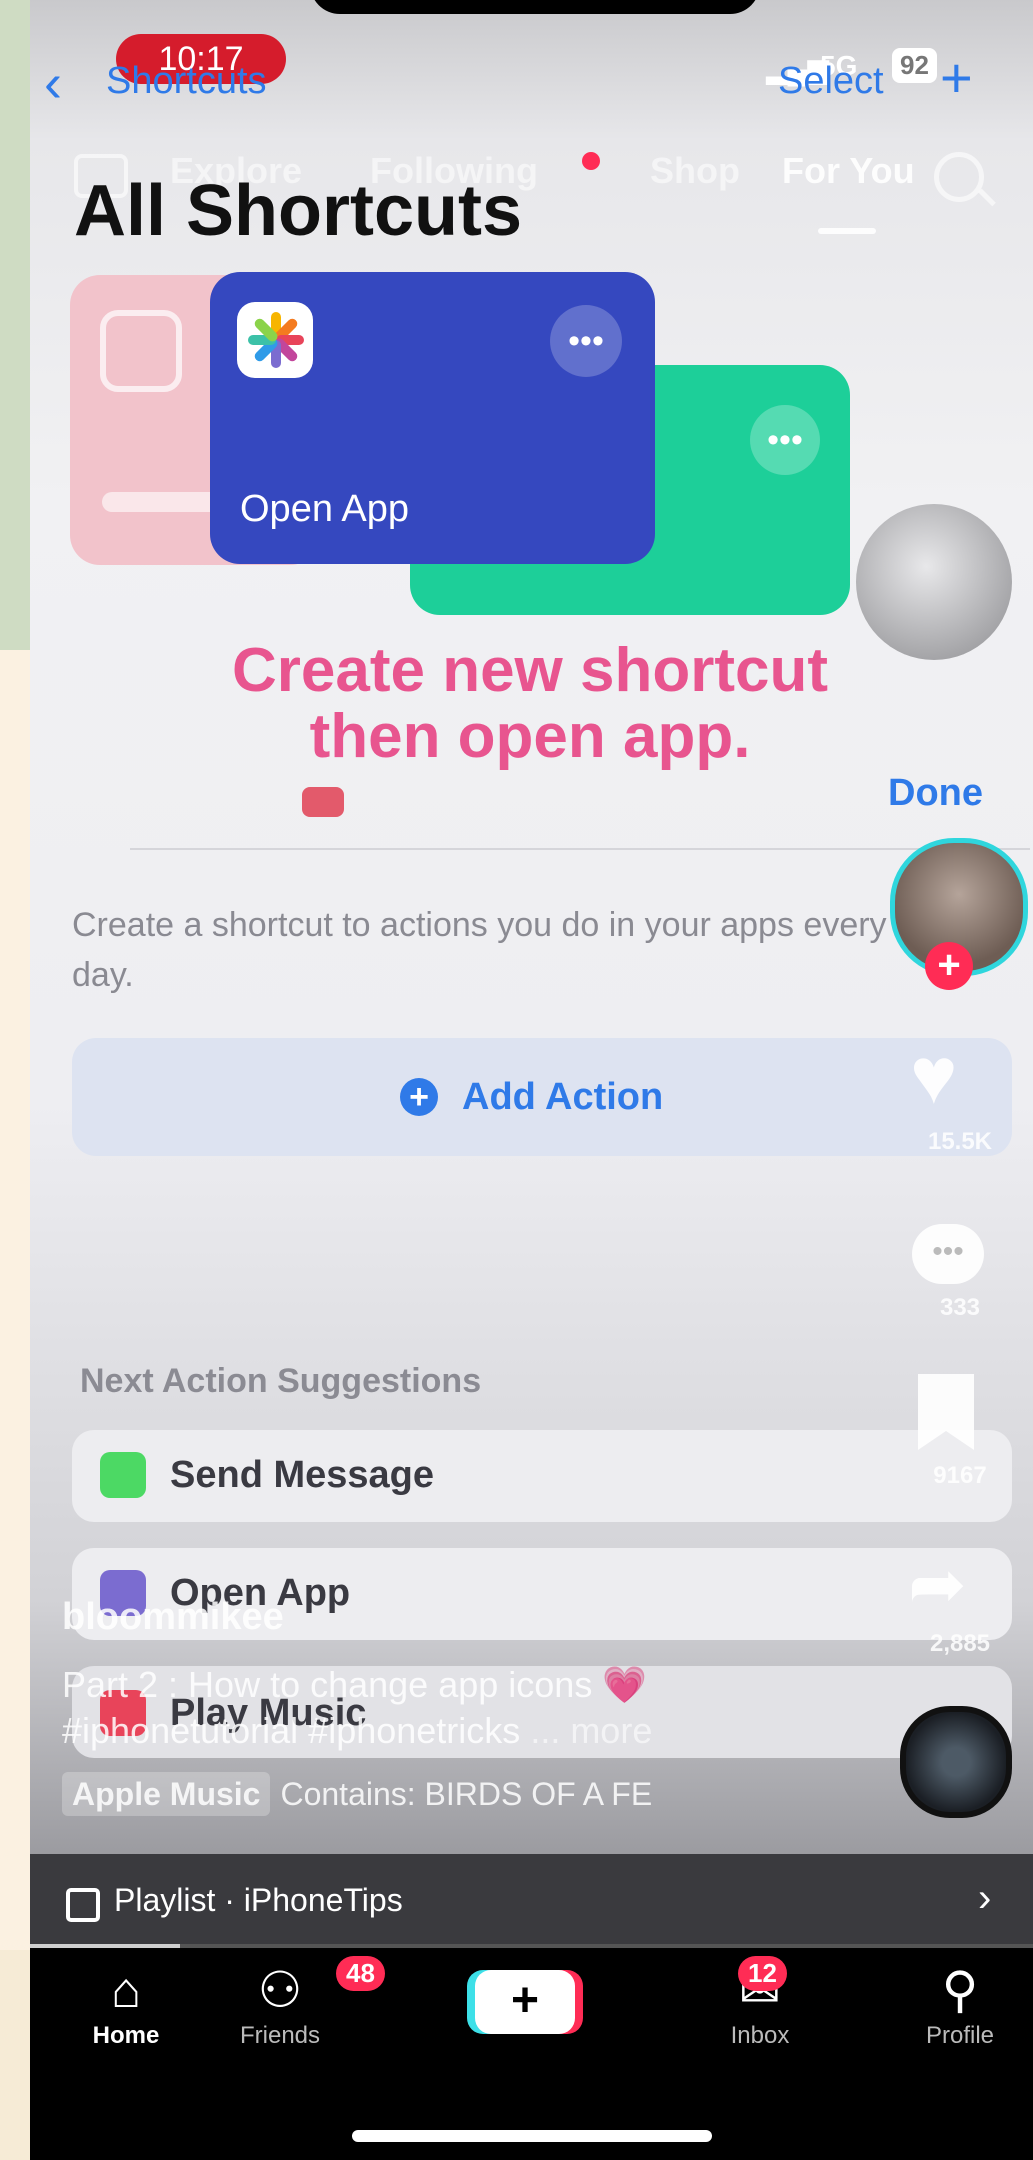  Describe the element at coordinates (360, 1973) in the screenshot. I see `friends-badge: 48` at that location.